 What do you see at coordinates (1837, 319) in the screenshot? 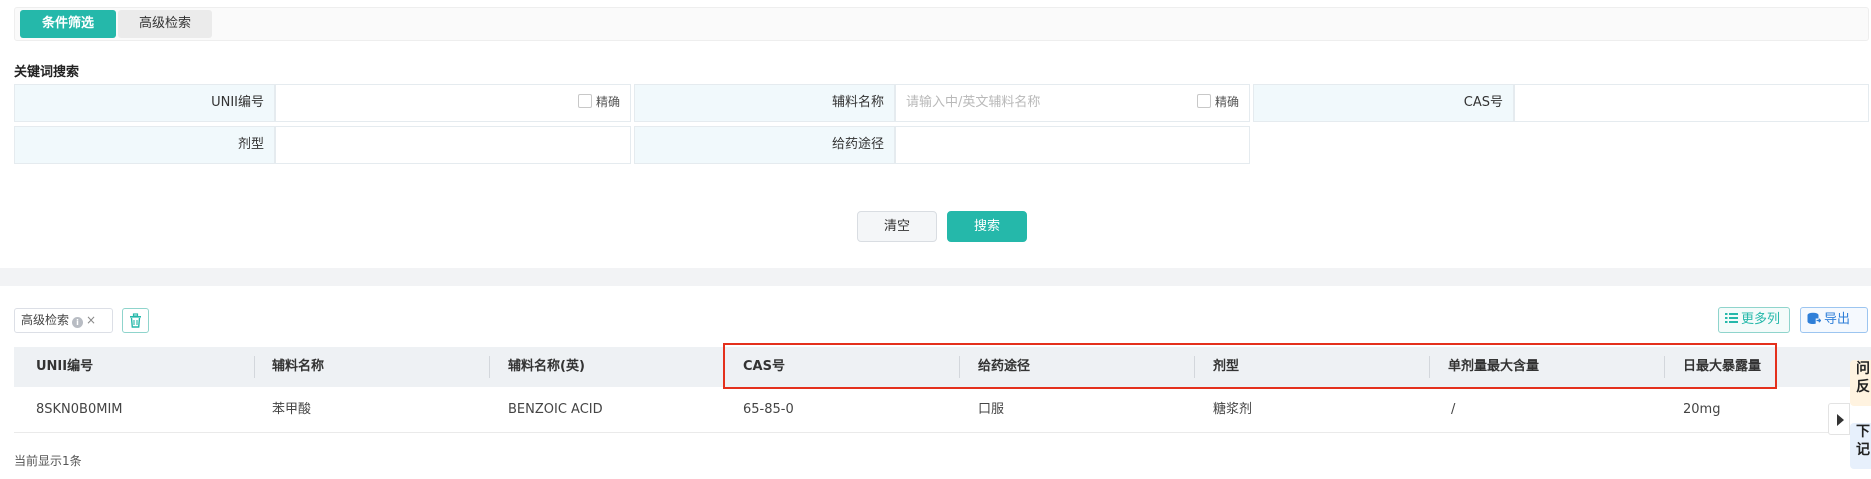
I see `export-label: 导出` at bounding box center [1837, 319].